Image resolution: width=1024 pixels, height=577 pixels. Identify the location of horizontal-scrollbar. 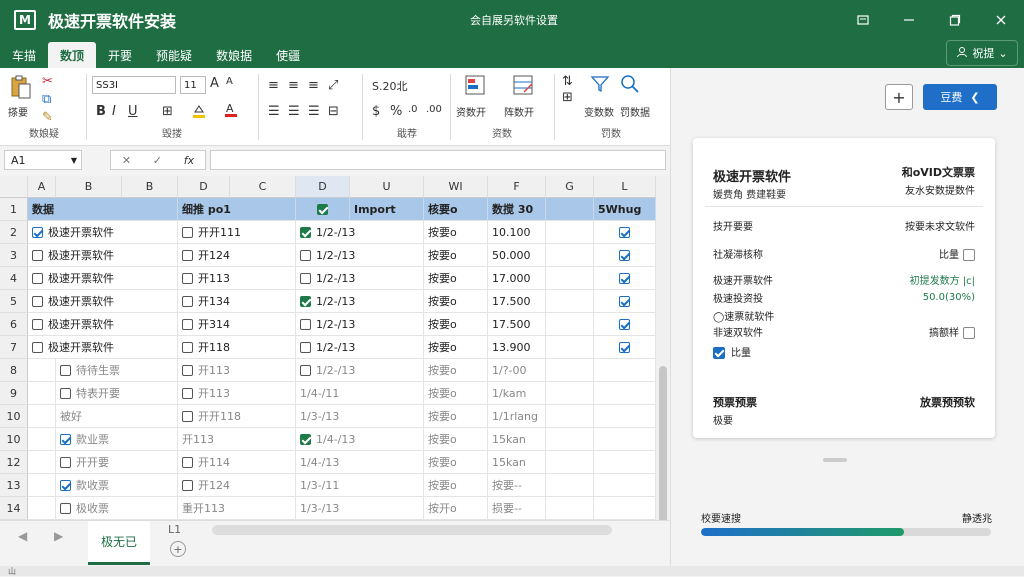
(412, 530).